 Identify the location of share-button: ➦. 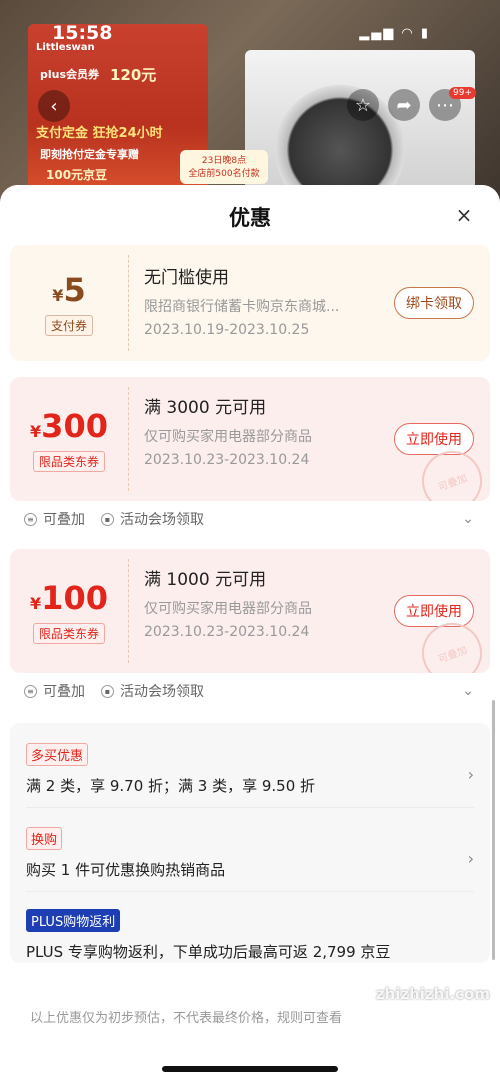
(404, 105).